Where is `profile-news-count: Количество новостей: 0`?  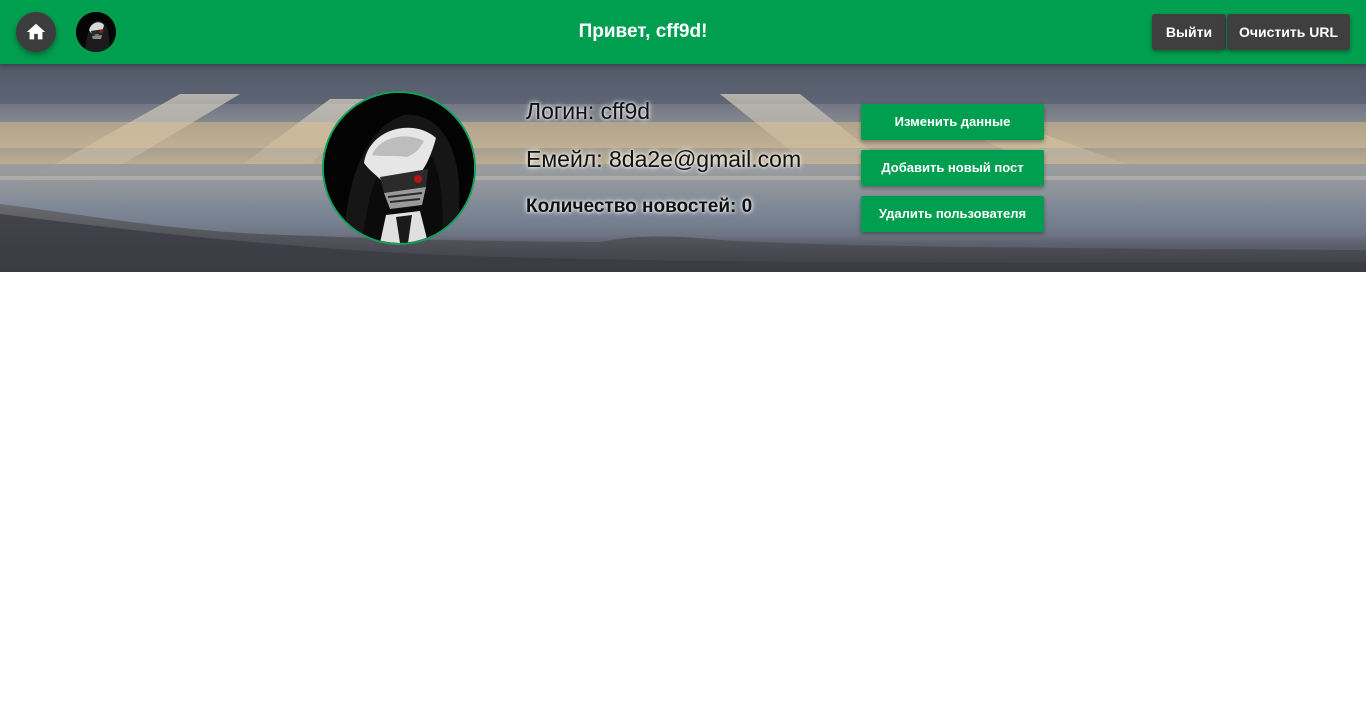
profile-news-count: Количество новостей: 0 is located at coordinates (639, 206).